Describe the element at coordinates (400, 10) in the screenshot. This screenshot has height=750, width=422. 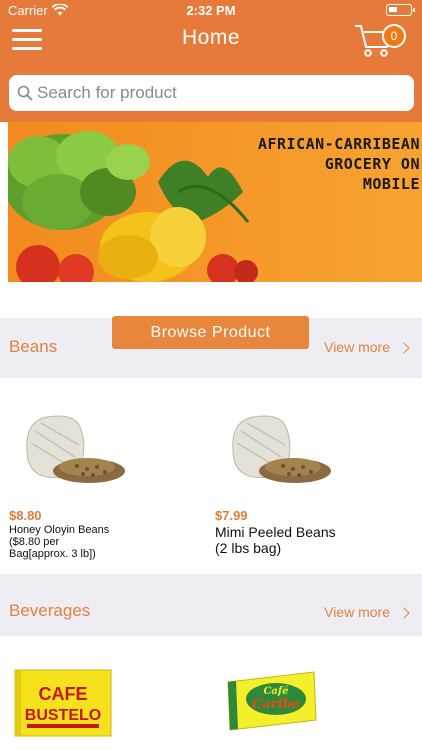
I see `battery-icon` at that location.